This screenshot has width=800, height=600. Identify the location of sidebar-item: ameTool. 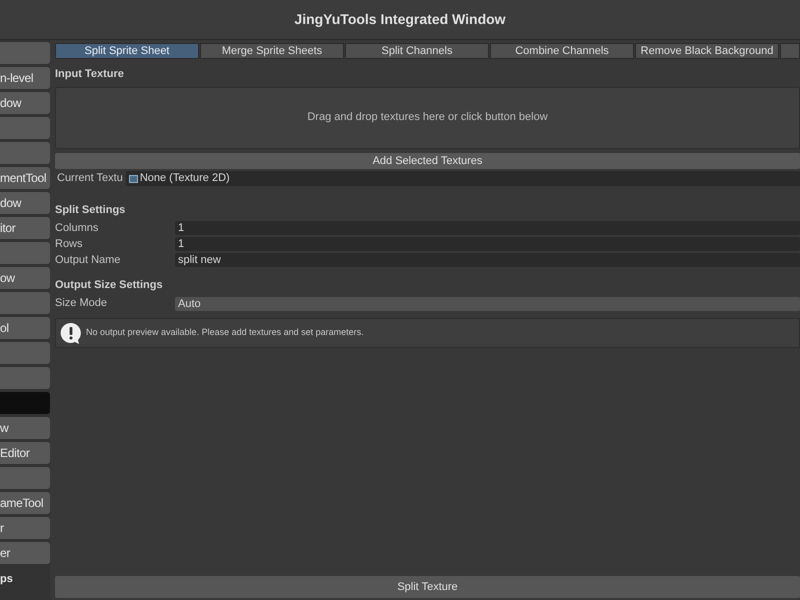
(25, 503).